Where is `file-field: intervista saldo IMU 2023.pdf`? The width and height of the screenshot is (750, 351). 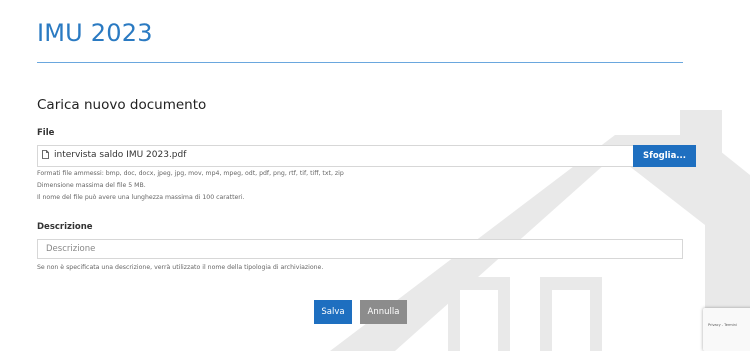 file-field: intervista saldo IMU 2023.pdf is located at coordinates (335, 156).